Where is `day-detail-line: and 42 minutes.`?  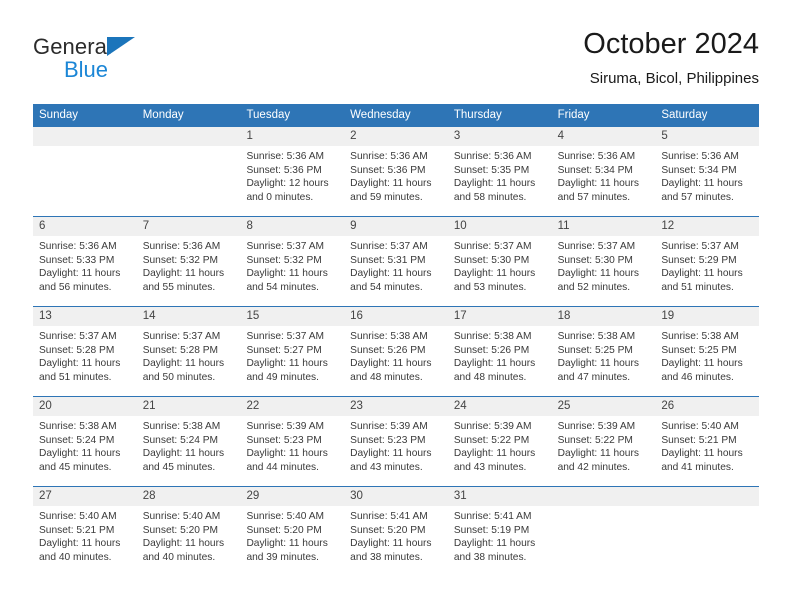
day-detail-line: and 42 minutes. is located at coordinates (594, 467).